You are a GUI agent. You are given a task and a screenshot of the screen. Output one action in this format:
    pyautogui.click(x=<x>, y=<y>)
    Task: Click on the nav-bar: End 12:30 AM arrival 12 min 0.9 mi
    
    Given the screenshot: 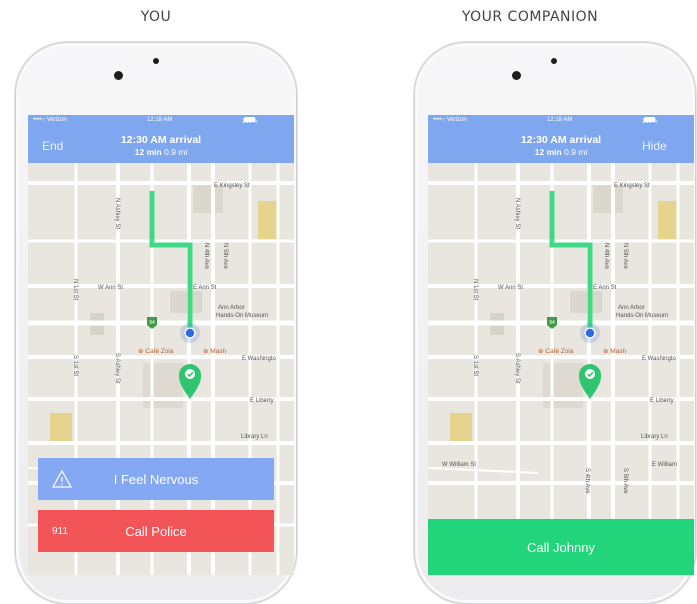 What is the action you would take?
    pyautogui.click(x=161, y=145)
    